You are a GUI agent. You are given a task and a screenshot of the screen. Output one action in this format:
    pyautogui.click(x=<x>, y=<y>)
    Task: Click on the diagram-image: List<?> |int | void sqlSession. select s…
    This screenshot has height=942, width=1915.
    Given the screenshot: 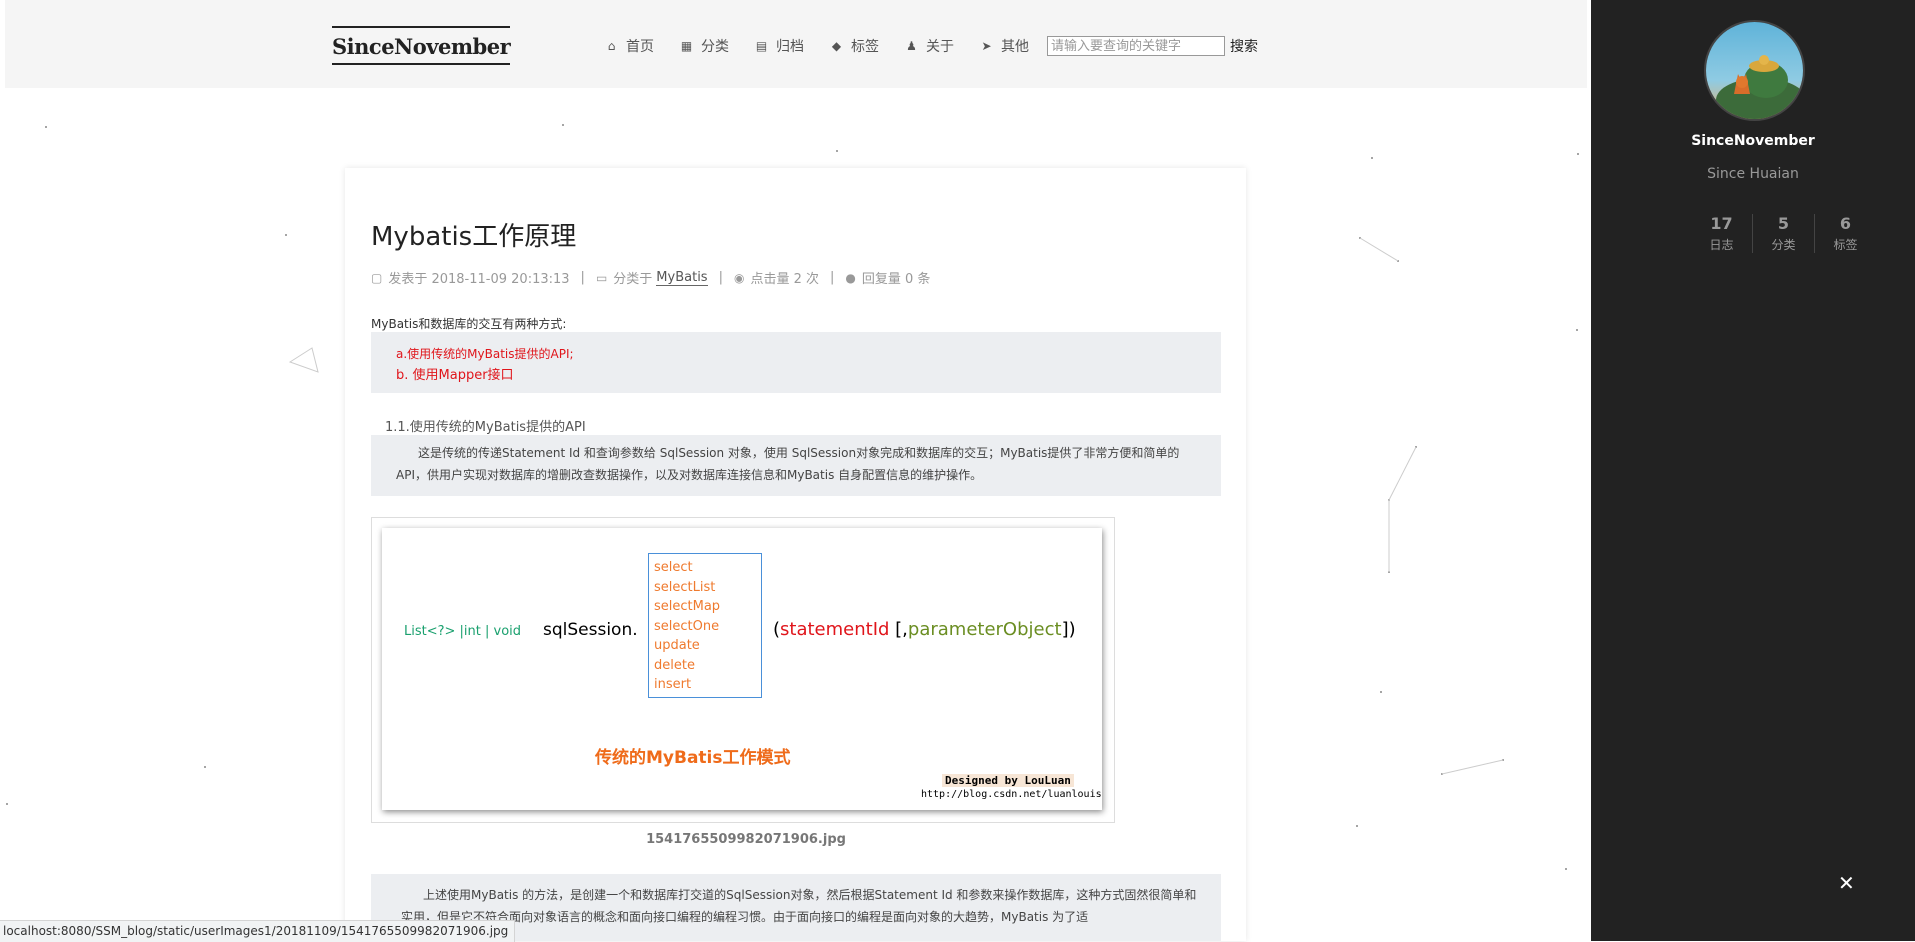 What is the action you would take?
    pyautogui.click(x=743, y=670)
    